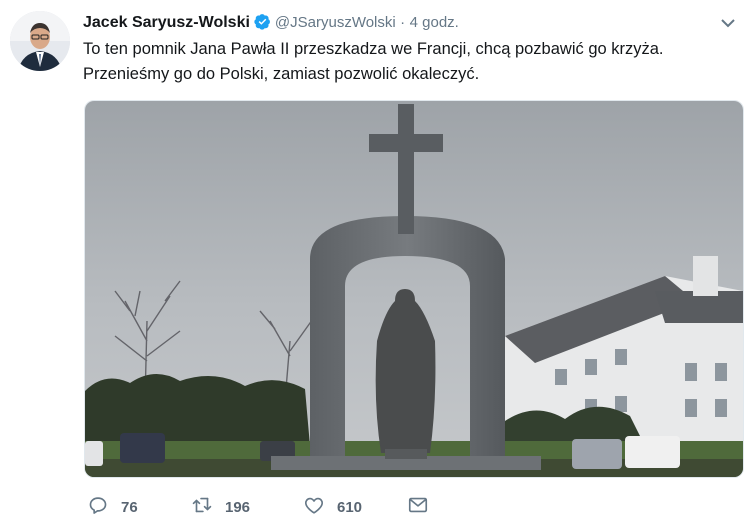 The width and height of the screenshot is (750, 530). Describe the element at coordinates (314, 507) in the screenshot. I see `heart-icon` at that location.